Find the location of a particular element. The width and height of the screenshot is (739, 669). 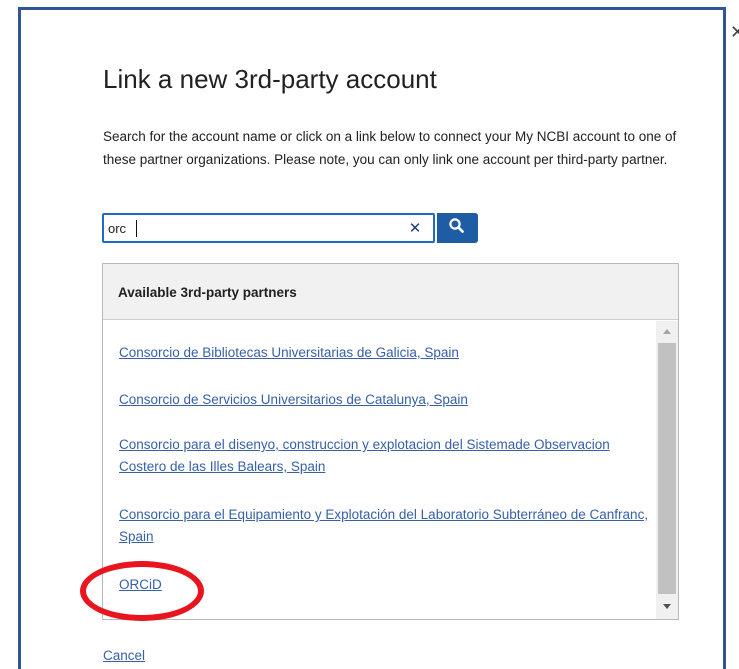

scroll-up-arrow-icon is located at coordinates (667, 331).